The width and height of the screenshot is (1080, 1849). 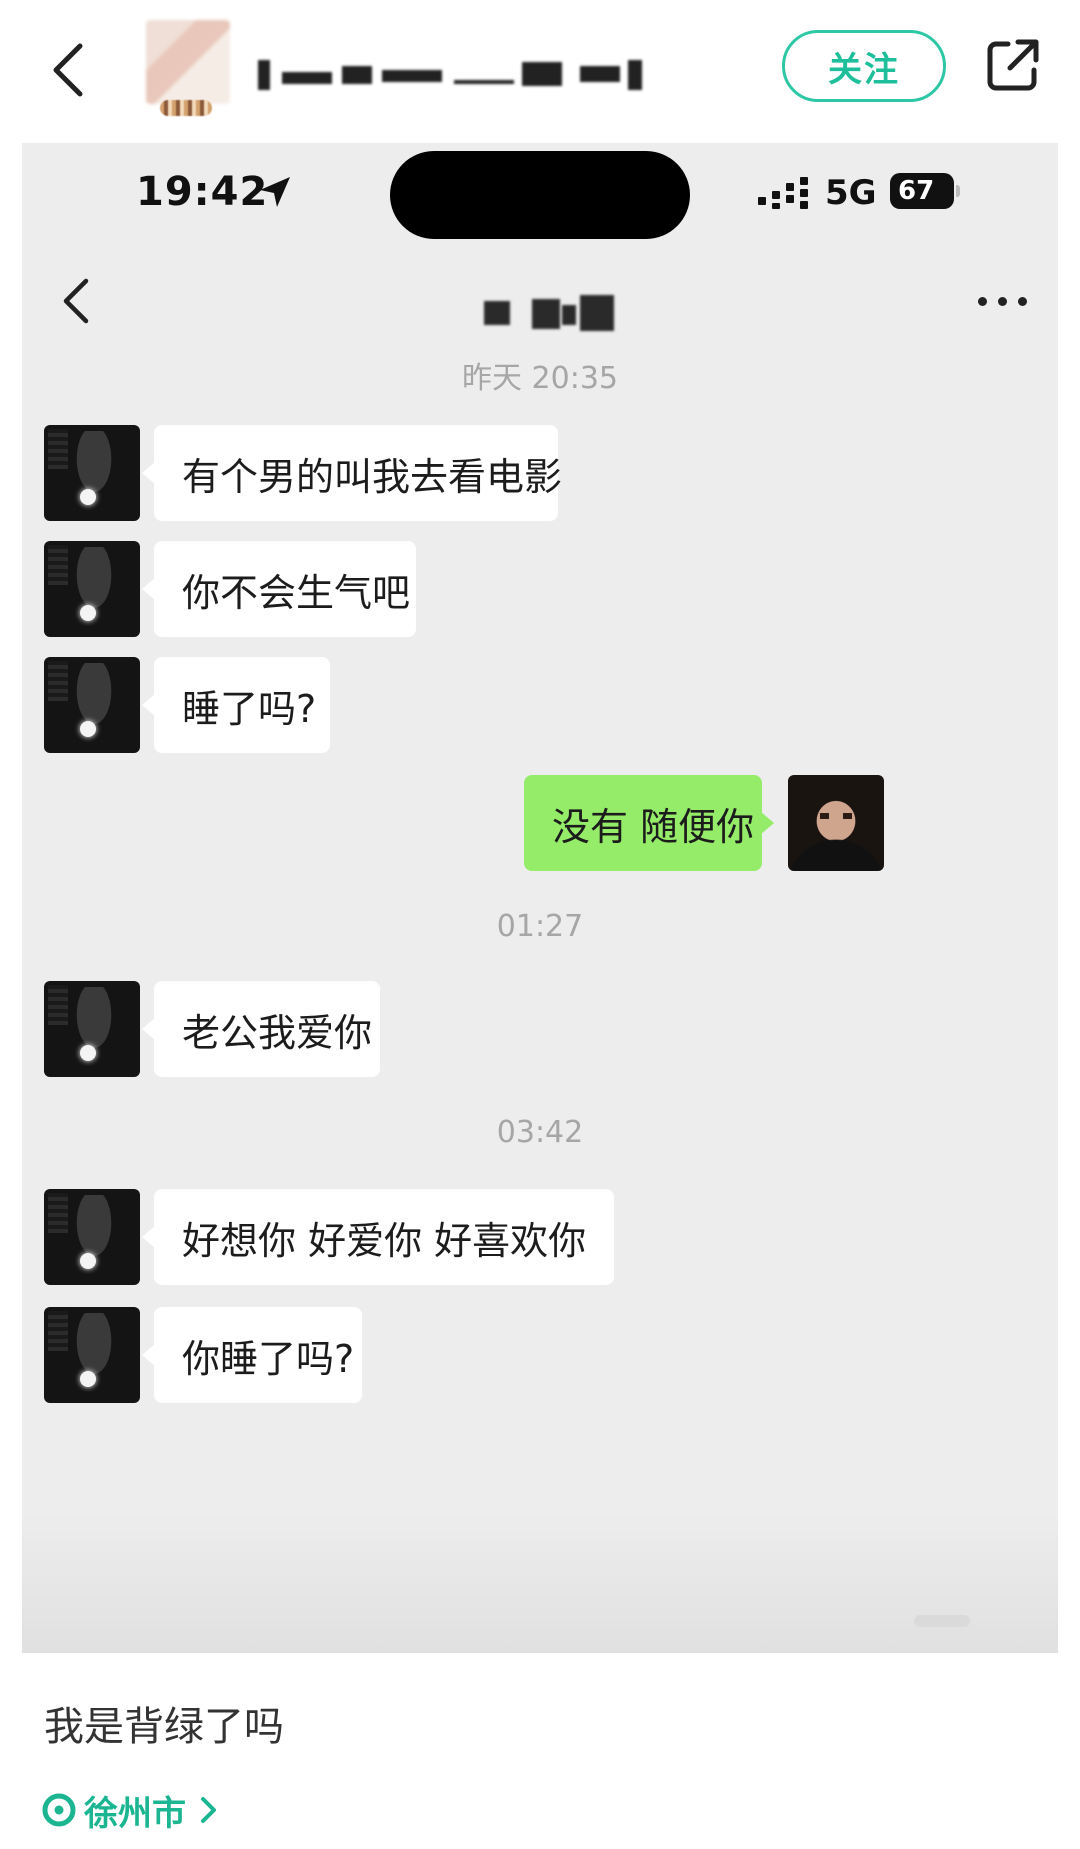 I want to click on message-text: 好想你 好爱你 好喜欢你, so click(x=384, y=1240).